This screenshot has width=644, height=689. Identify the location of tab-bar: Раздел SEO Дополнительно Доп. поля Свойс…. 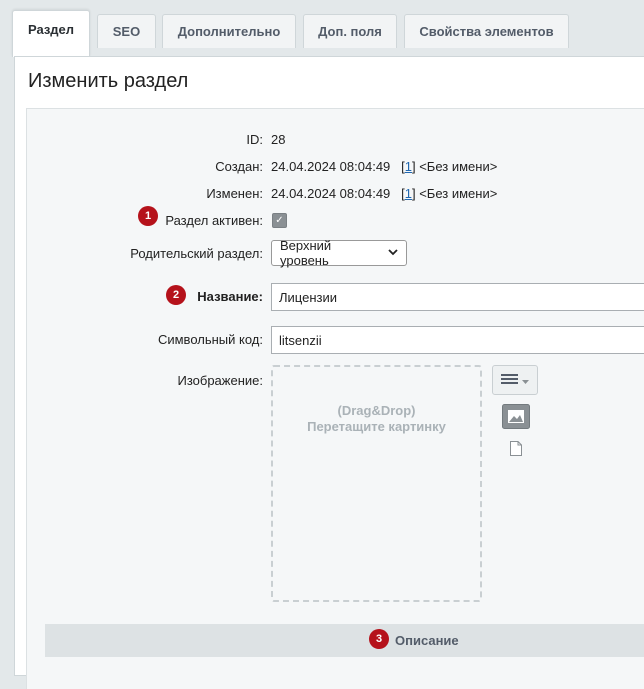
(322, 28).